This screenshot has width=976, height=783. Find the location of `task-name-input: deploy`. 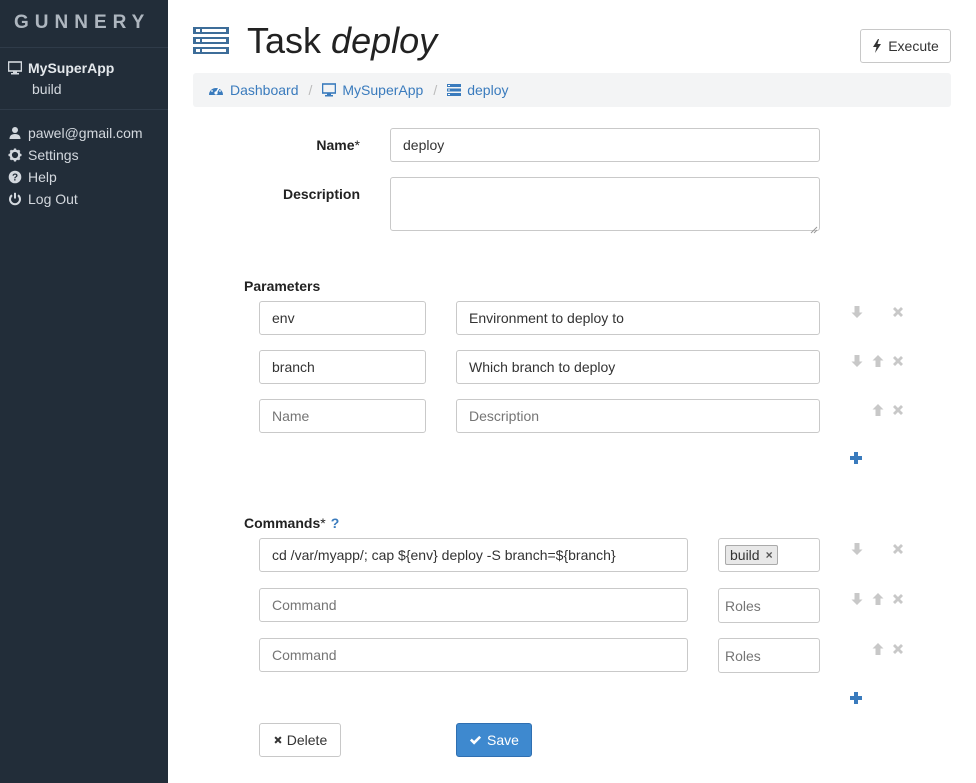

task-name-input: deploy is located at coordinates (605, 145).